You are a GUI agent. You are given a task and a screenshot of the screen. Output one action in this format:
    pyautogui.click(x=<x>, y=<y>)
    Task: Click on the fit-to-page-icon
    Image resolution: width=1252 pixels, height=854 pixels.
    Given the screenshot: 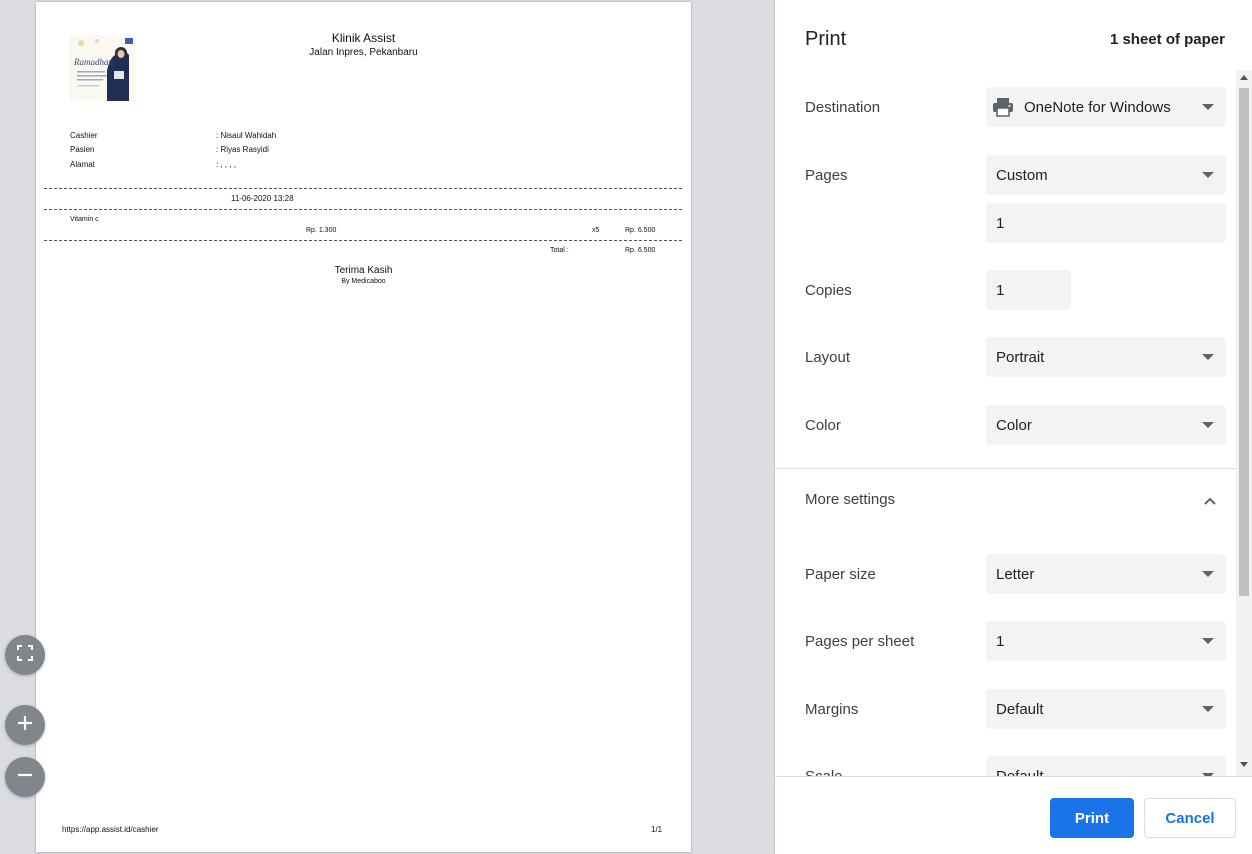 What is the action you would take?
    pyautogui.click(x=25, y=655)
    